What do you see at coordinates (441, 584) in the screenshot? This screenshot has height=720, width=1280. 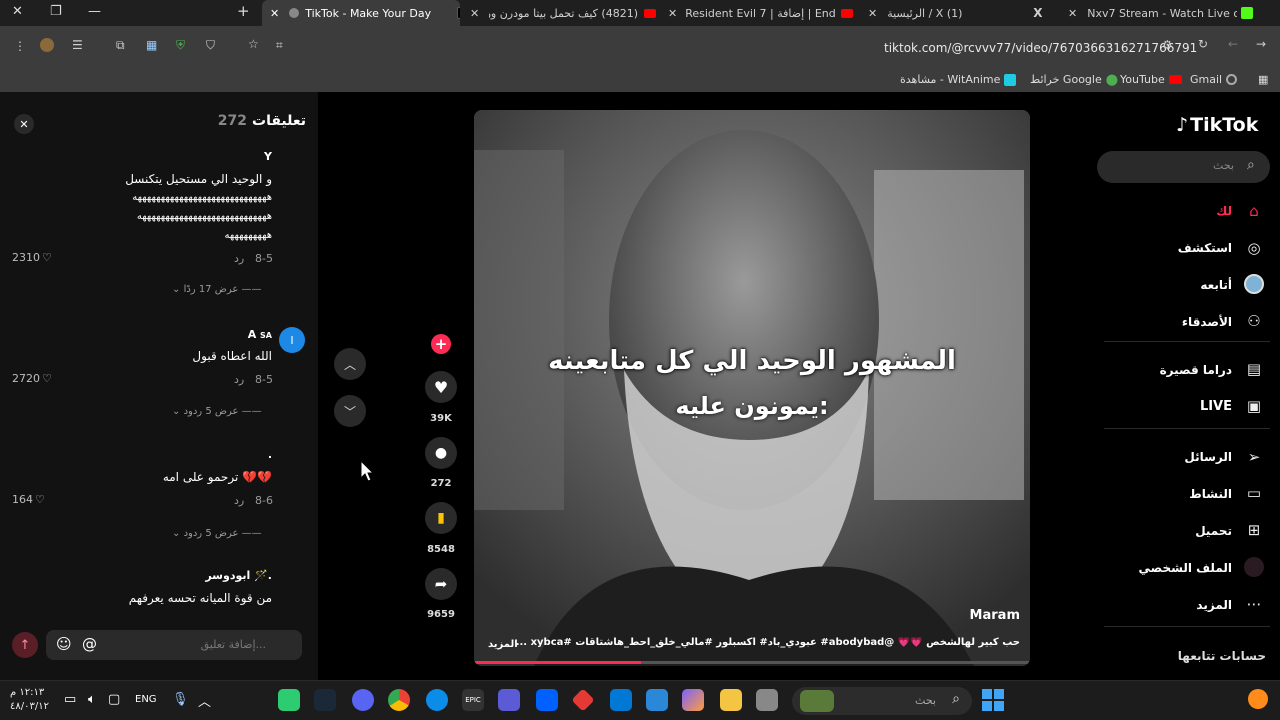 I see `share-button: ➦` at bounding box center [441, 584].